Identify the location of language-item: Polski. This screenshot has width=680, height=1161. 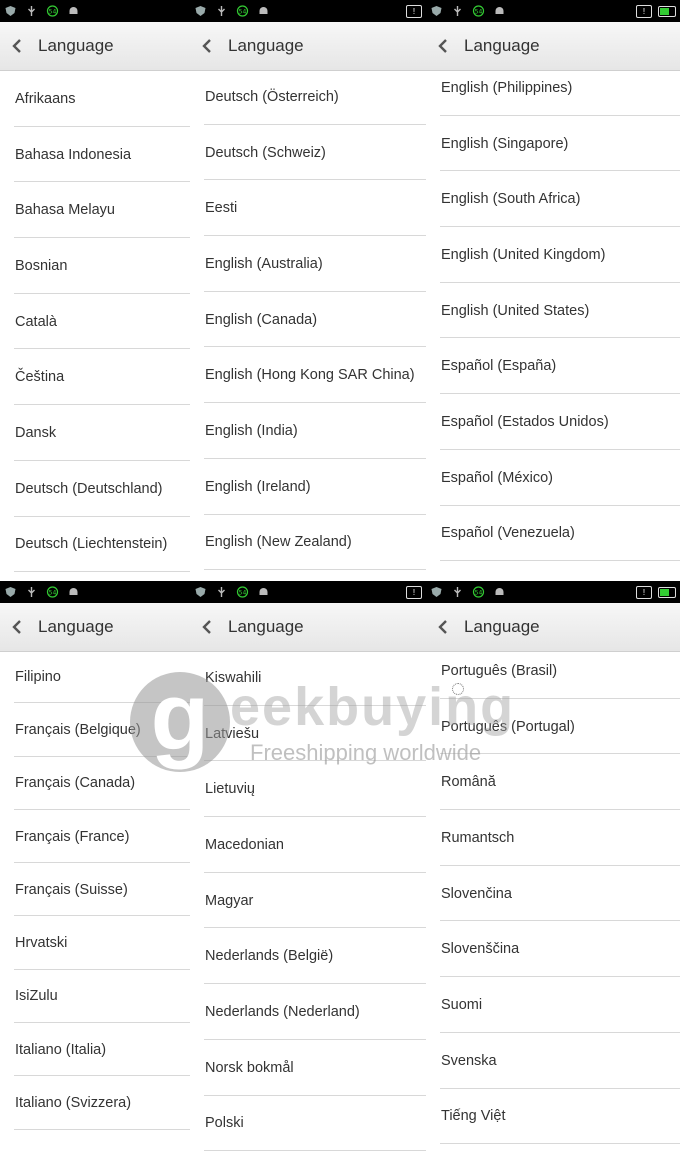
(308, 1124).